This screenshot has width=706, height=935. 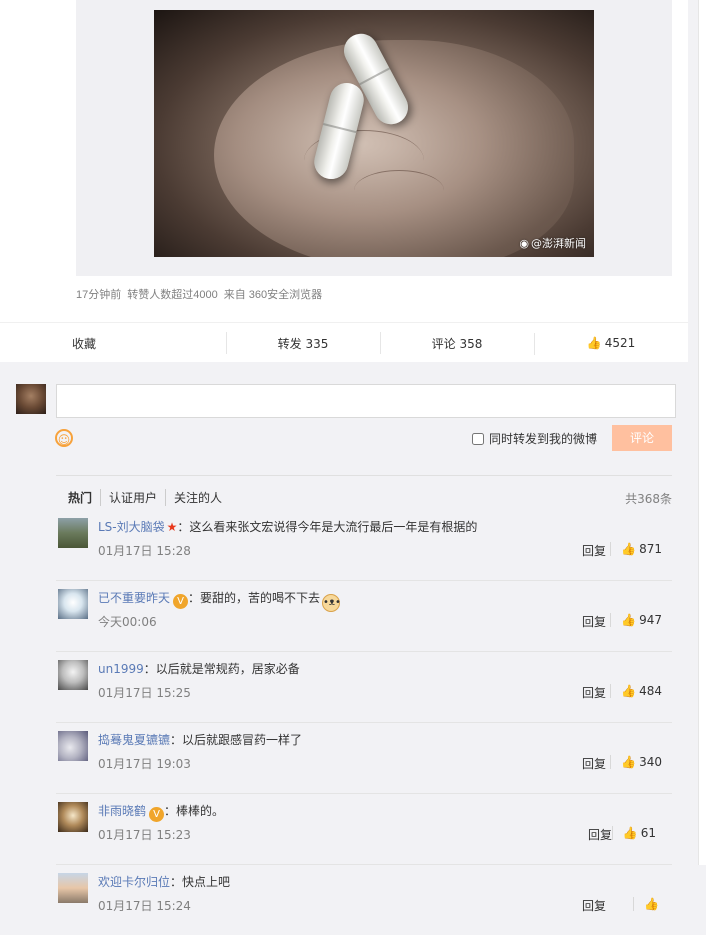 I want to click on tab-following: 关注的人, so click(x=197, y=497).